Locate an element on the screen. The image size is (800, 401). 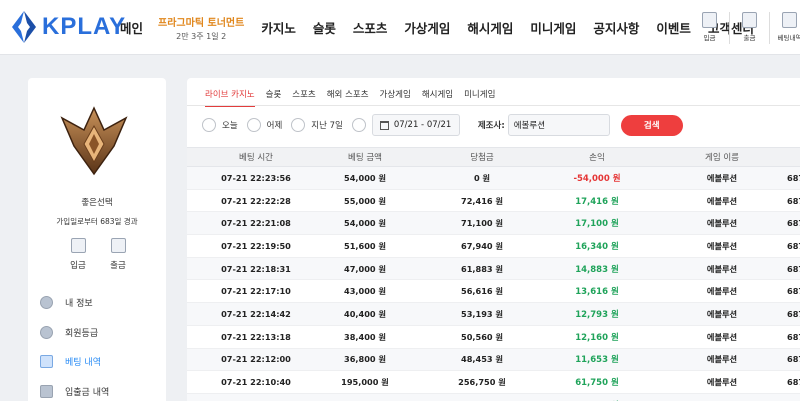
calendar-icon is located at coordinates (384, 125).